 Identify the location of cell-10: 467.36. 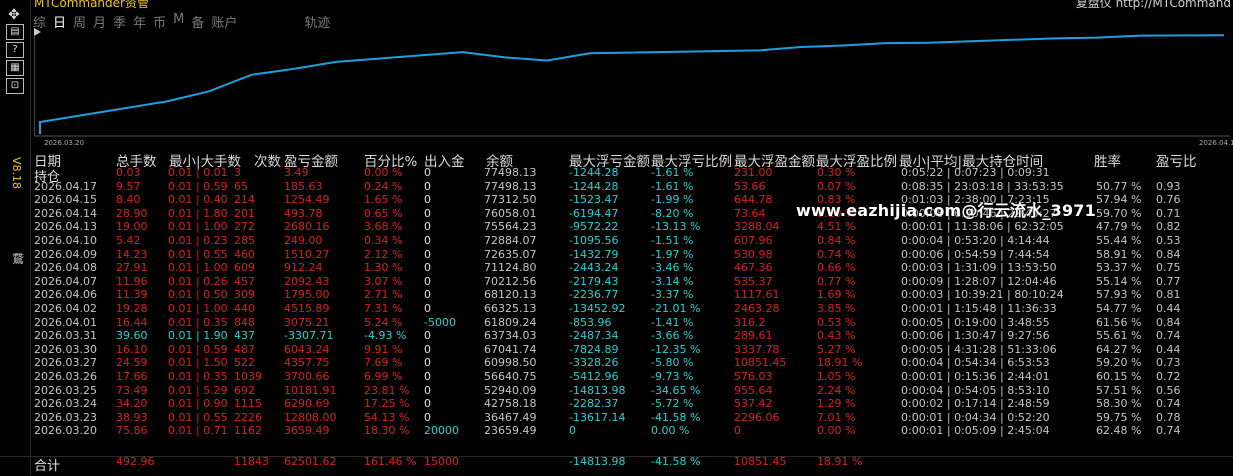
(753, 268).